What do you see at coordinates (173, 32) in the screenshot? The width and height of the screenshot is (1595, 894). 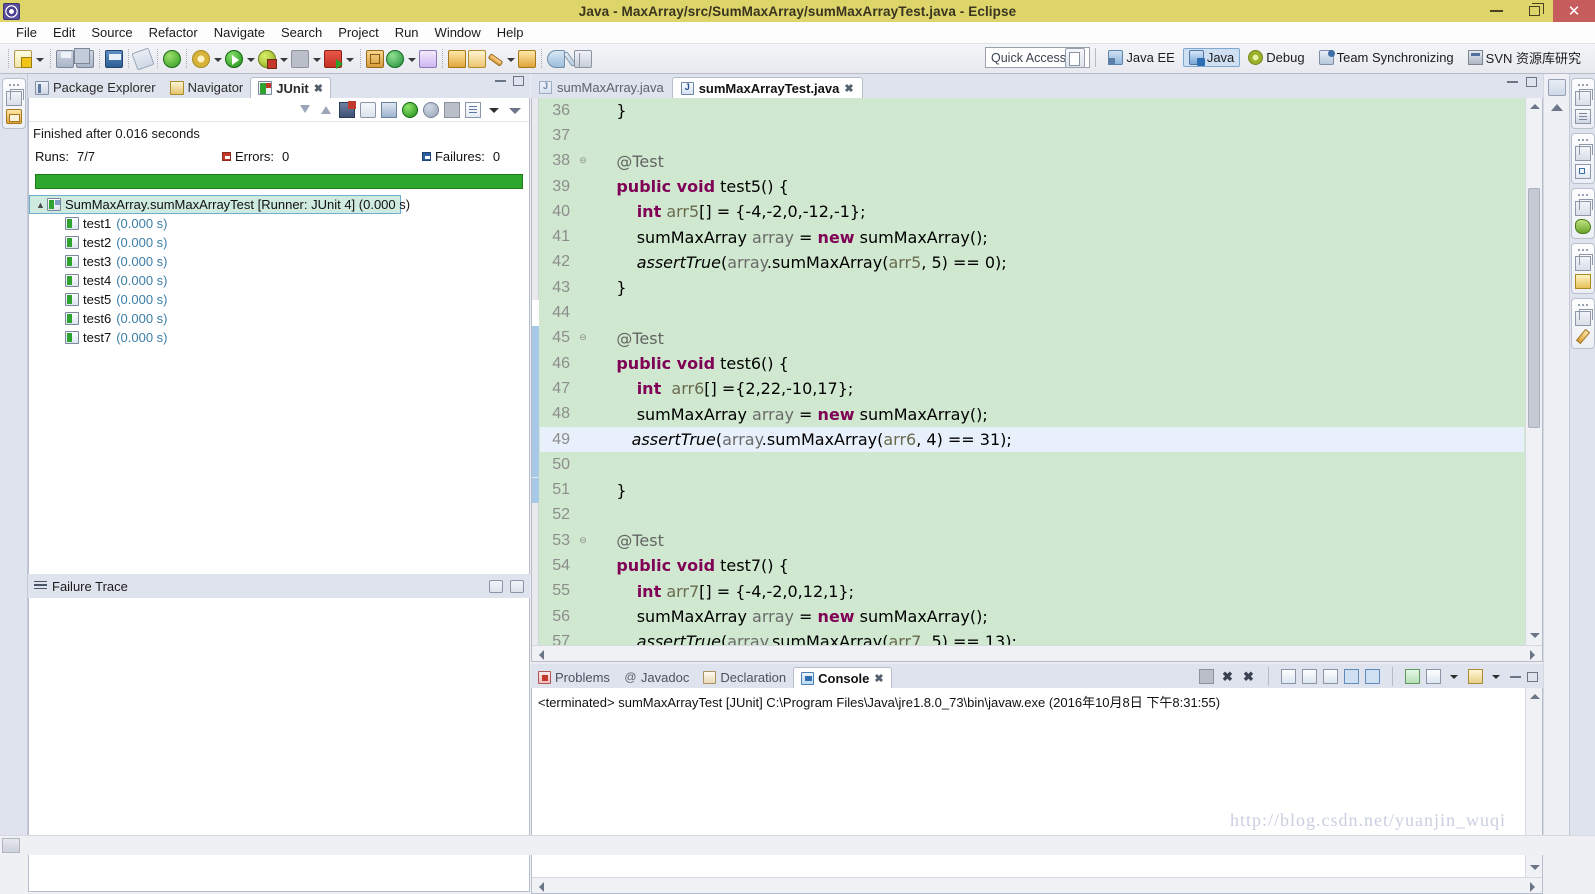 I see `menu-item-refactor: Refactor` at bounding box center [173, 32].